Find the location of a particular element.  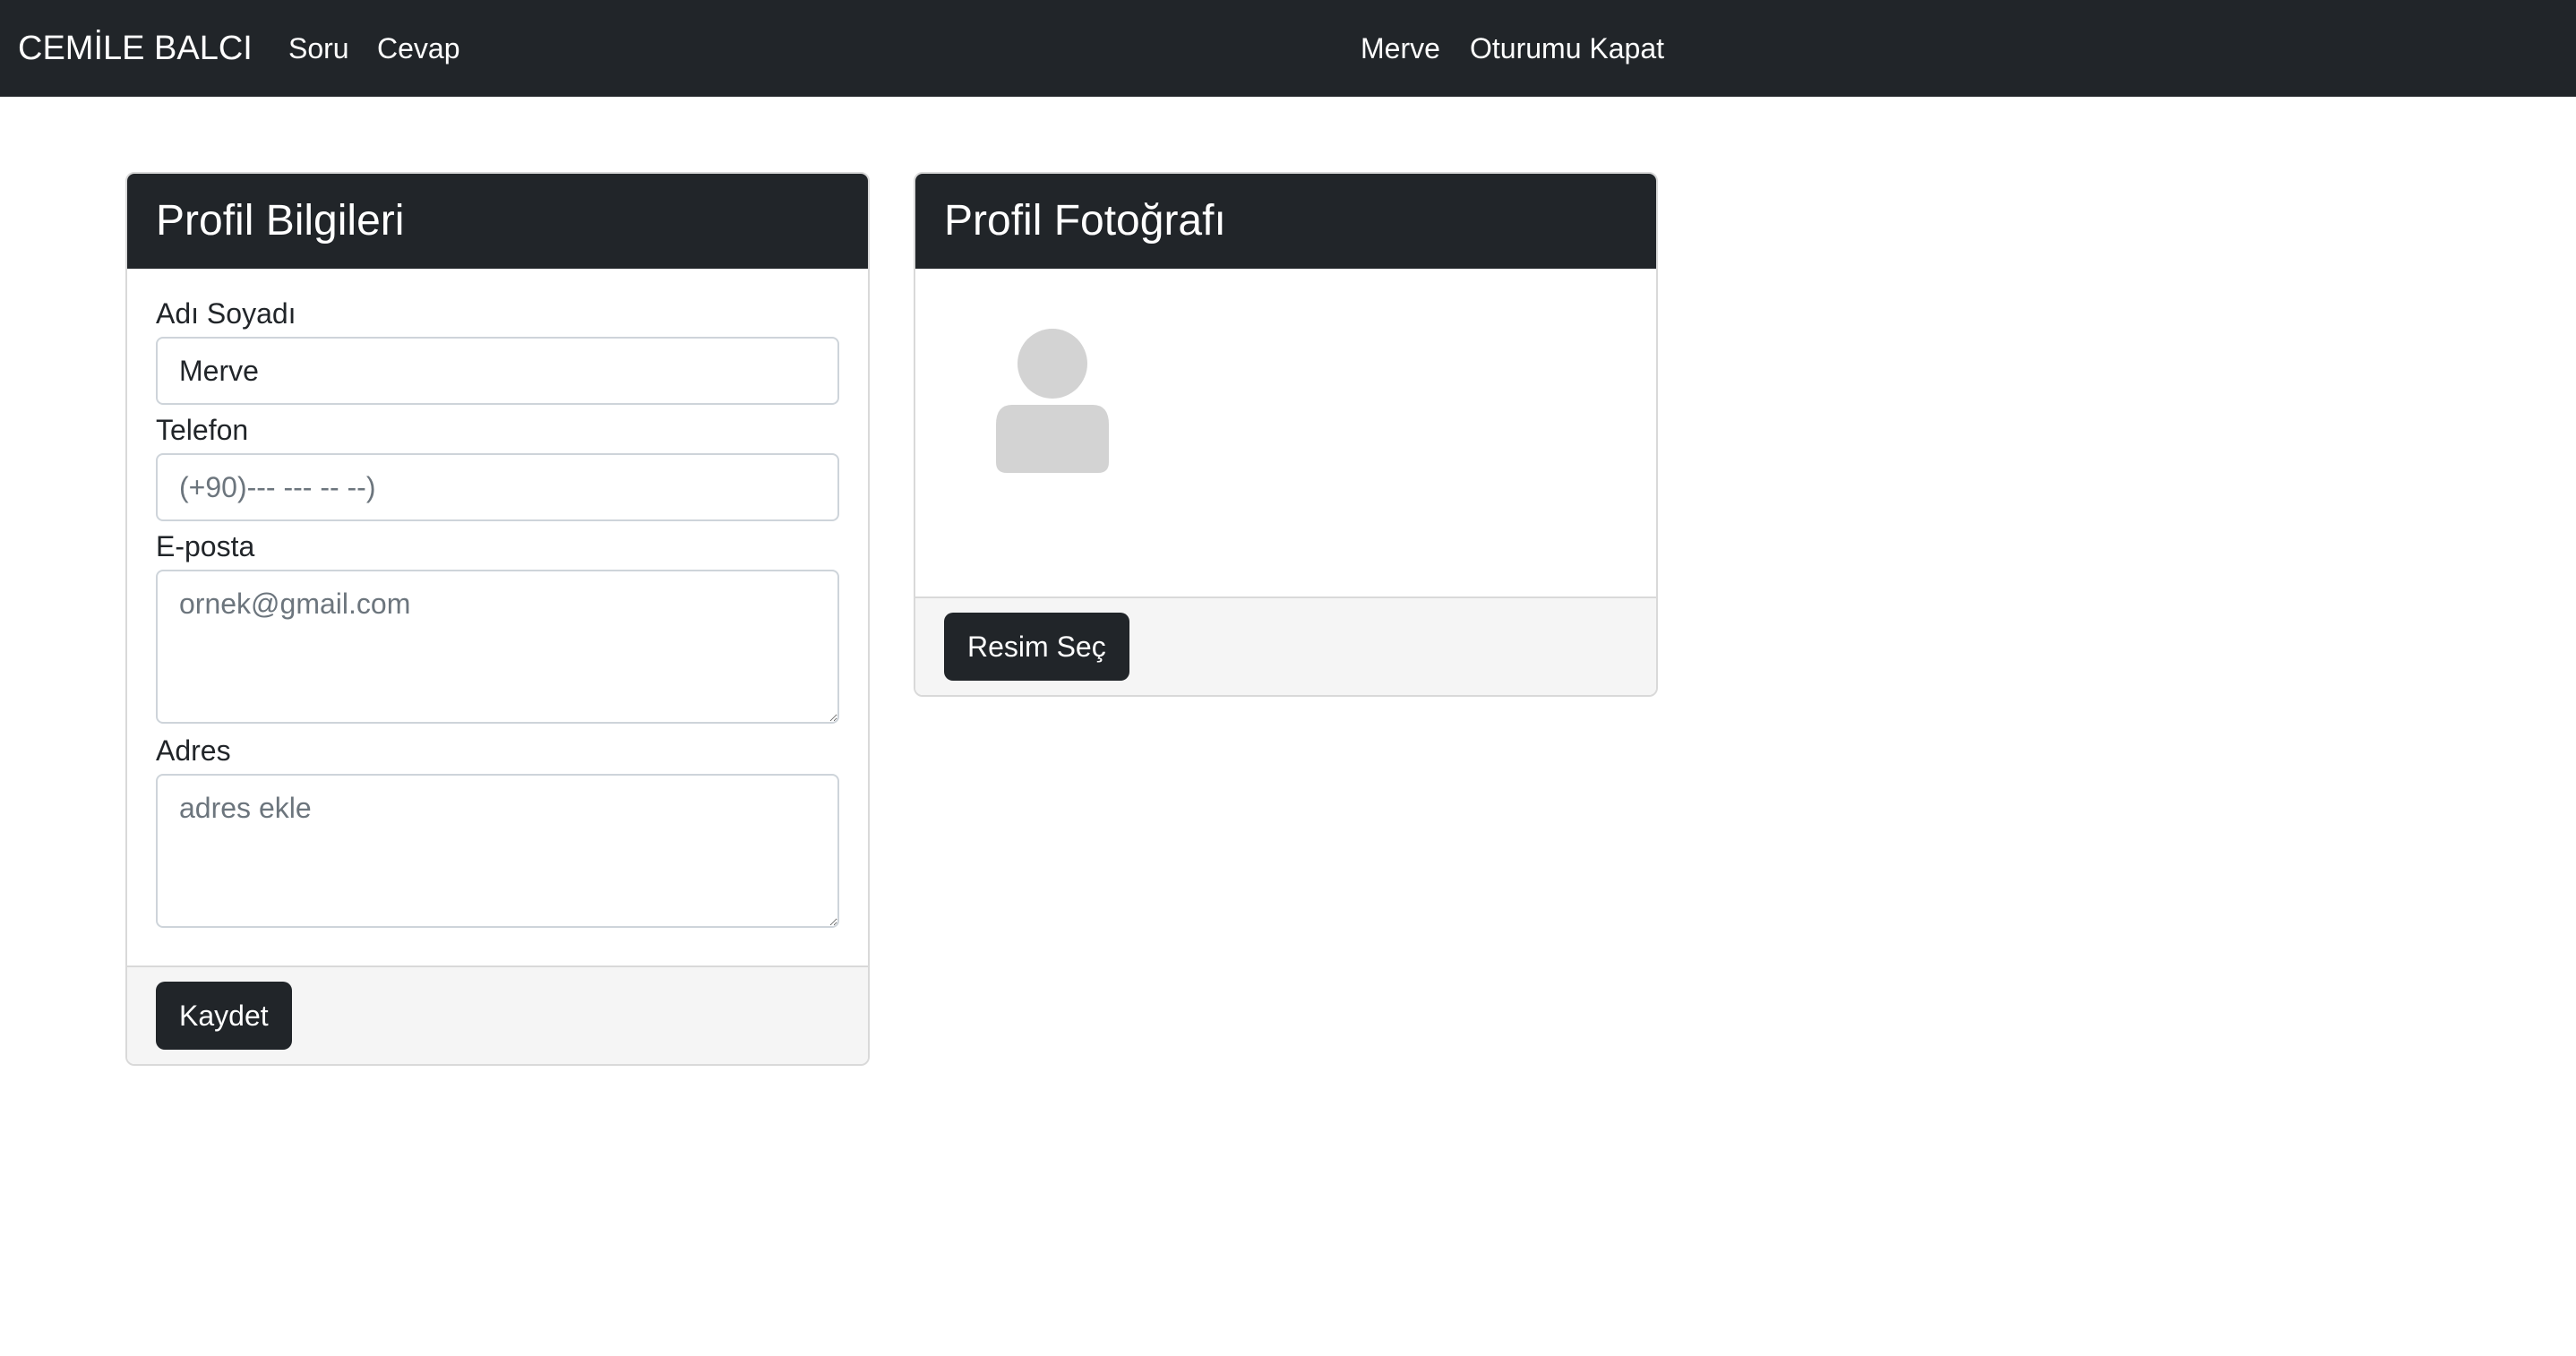

email-textarea is located at coordinates (497, 647).